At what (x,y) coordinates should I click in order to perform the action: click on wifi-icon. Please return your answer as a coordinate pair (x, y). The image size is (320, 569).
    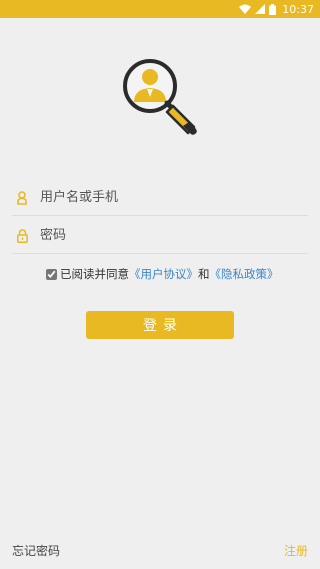
    Looking at the image, I should click on (245, 9).